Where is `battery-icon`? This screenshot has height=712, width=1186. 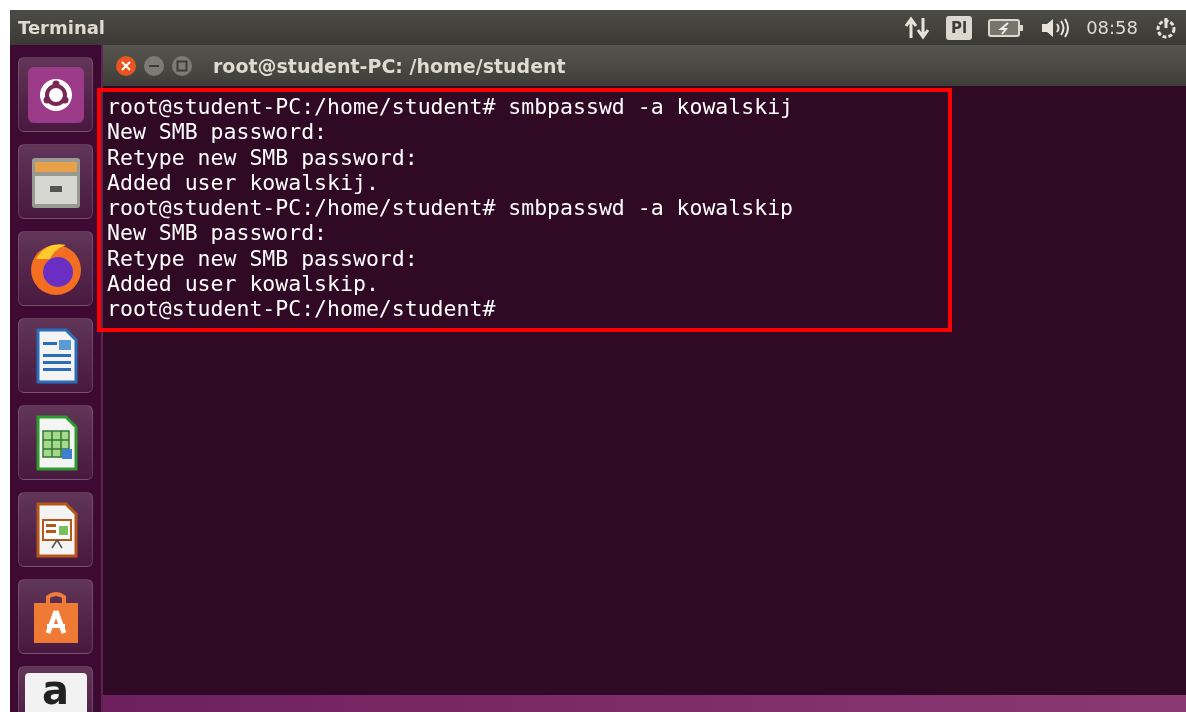 battery-icon is located at coordinates (1006, 27).